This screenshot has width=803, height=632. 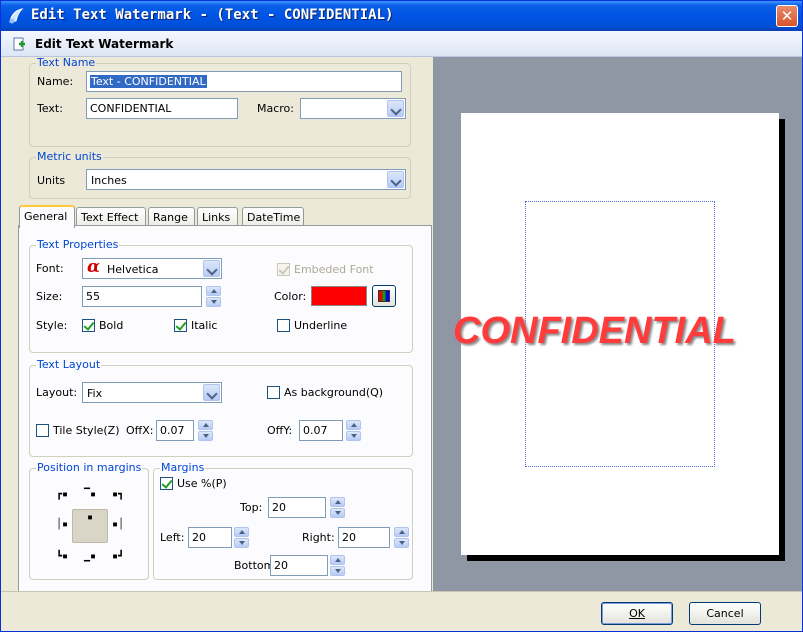 I want to click on size-field: 55, so click(x=142, y=296).